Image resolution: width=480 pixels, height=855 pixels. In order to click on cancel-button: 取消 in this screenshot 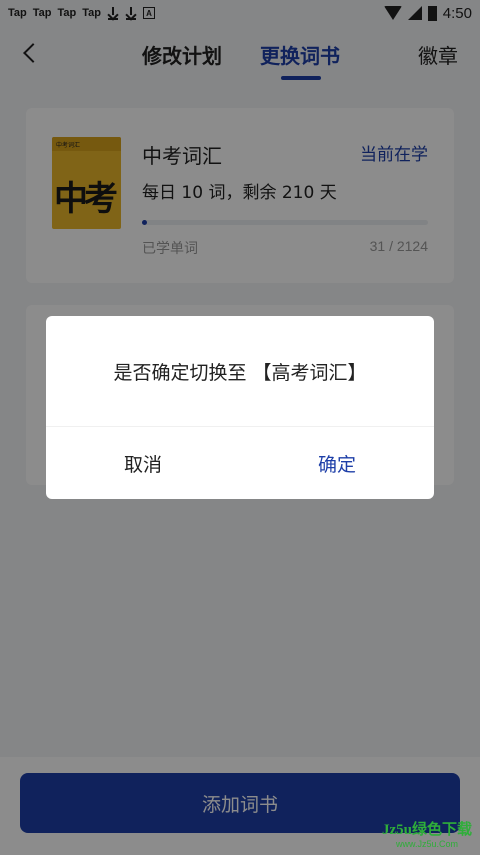, I will do `click(143, 463)`.